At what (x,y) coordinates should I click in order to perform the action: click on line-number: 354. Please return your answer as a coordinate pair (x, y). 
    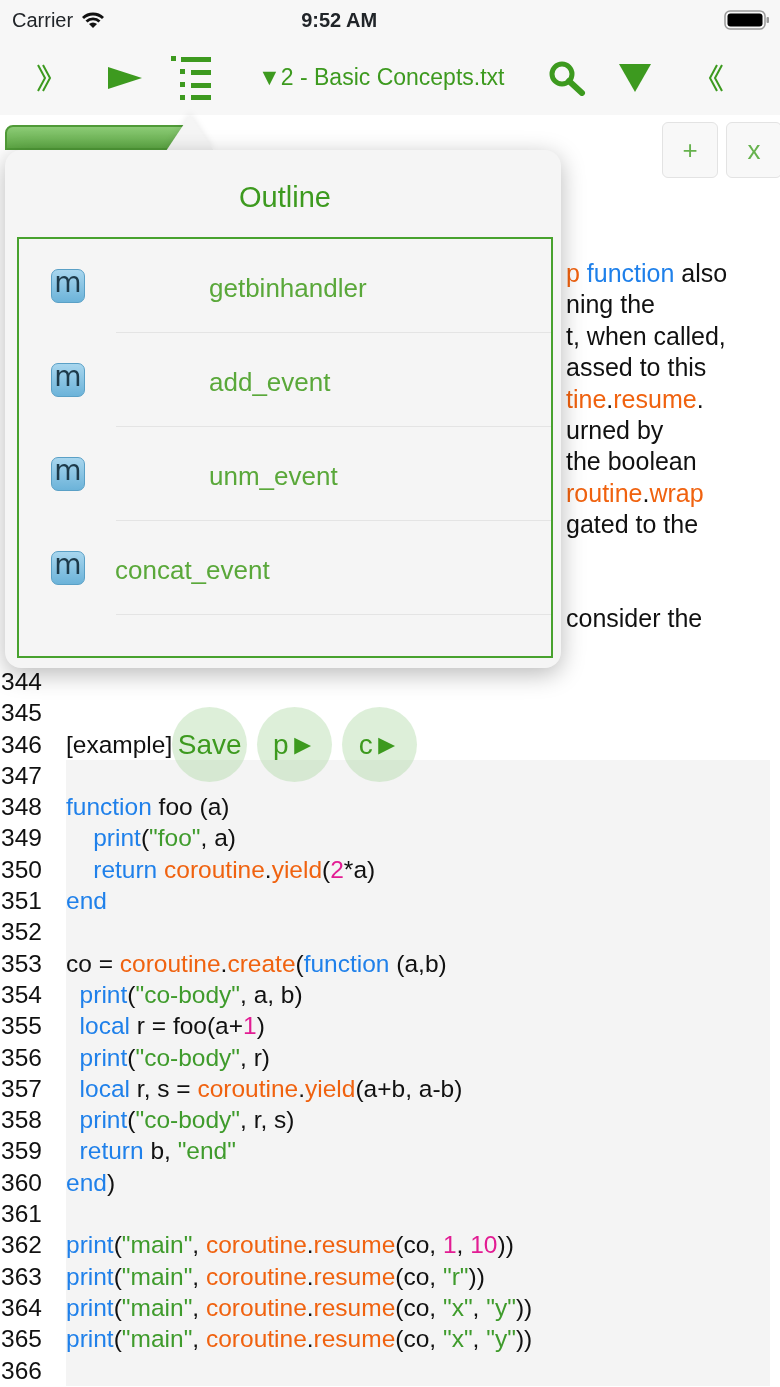
    Looking at the image, I should click on (21, 994).